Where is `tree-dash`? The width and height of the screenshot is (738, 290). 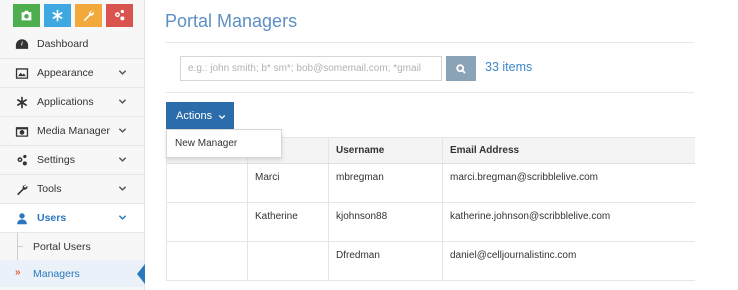
tree-dash is located at coordinates (20, 246).